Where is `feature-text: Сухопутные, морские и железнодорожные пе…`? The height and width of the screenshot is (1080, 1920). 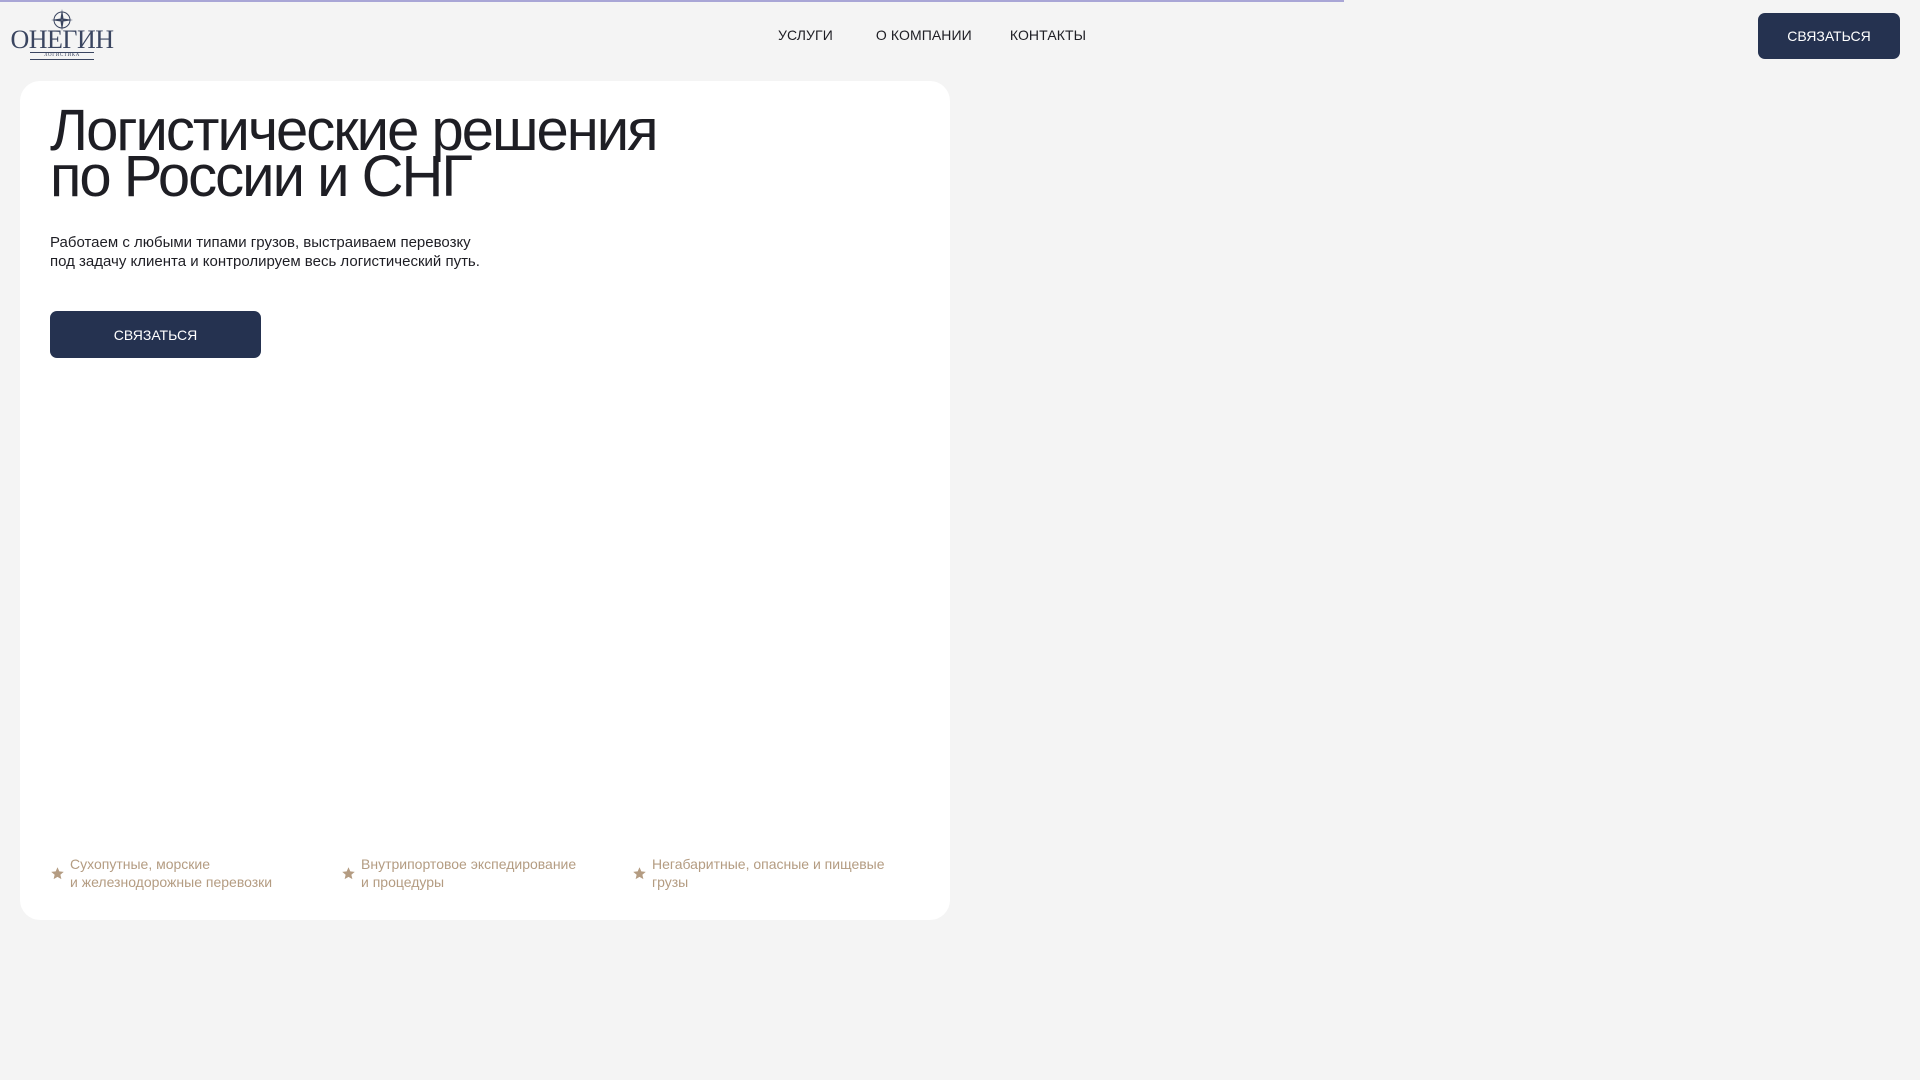 feature-text: Сухопутные, морские и железнодорожные пе… is located at coordinates (171, 873).